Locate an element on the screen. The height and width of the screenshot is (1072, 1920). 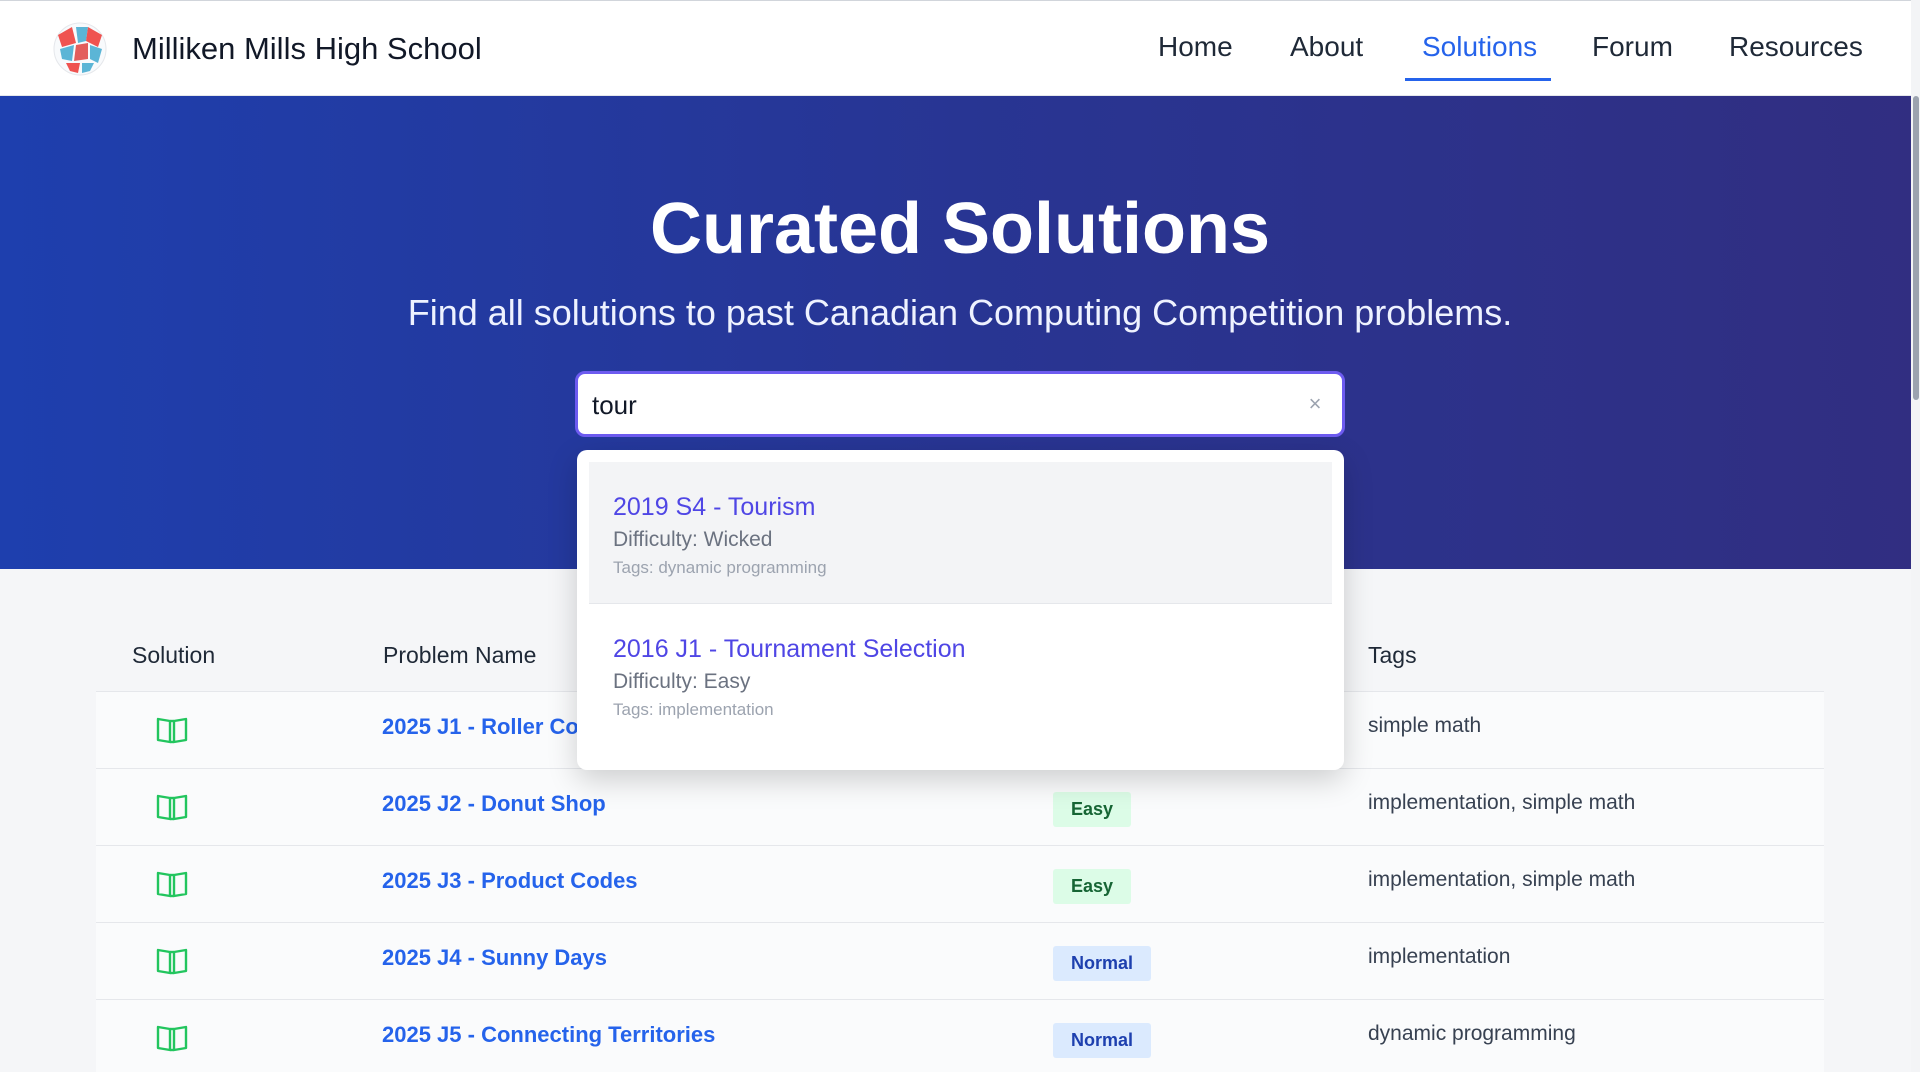
problem-link: 2025 J4 - Sunny Days is located at coordinates (494, 958).